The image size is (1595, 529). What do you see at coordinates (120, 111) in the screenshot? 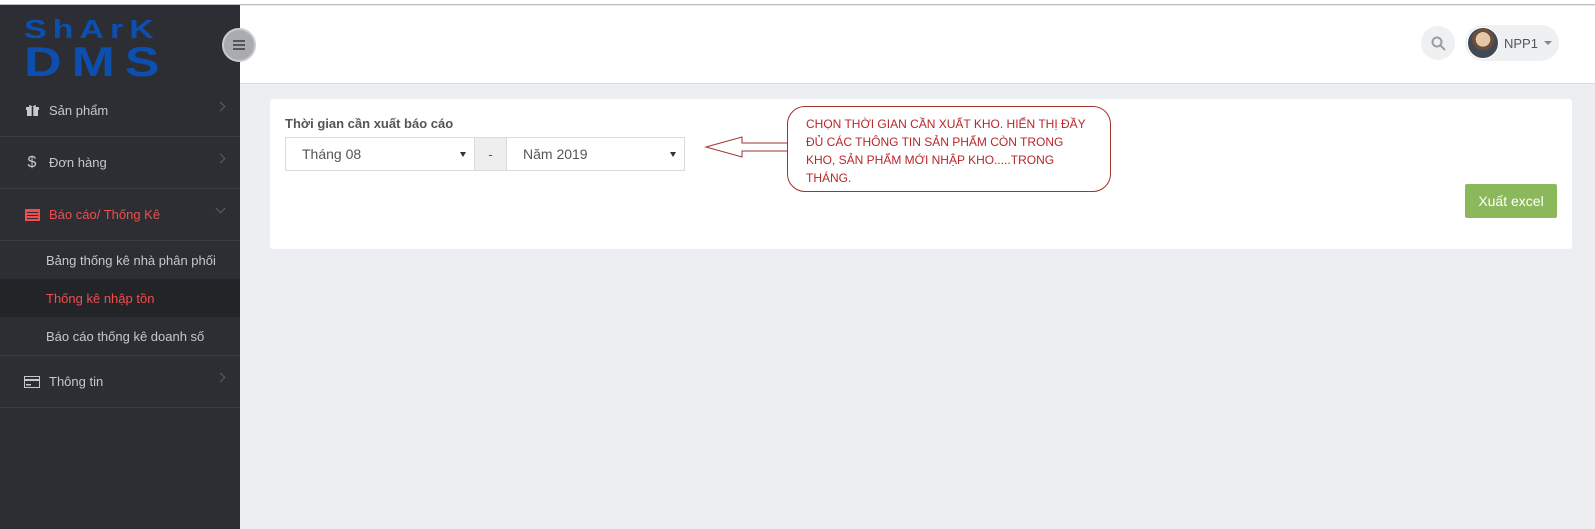
I see `sidebar-item-san-pham: Sản phẩm` at bounding box center [120, 111].